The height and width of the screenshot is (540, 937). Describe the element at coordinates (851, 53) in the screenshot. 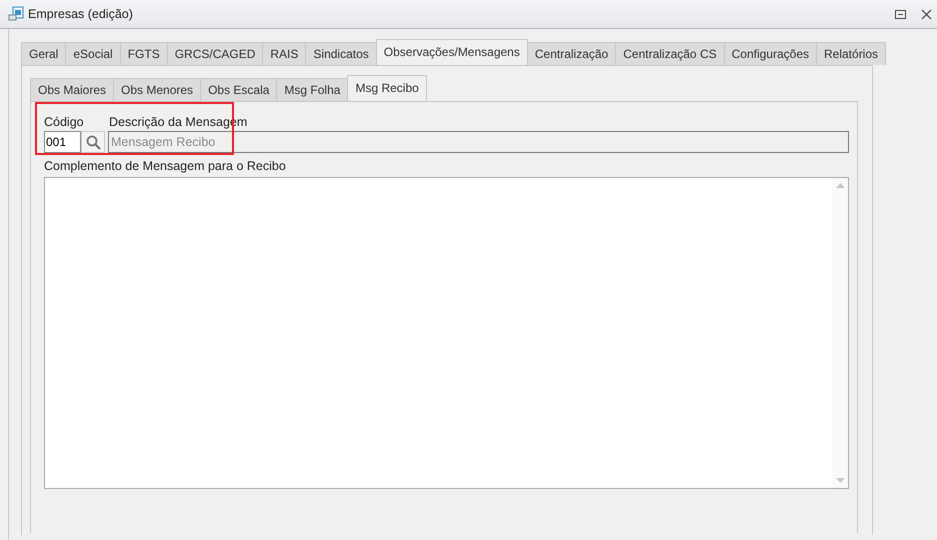

I see `tab: Relatórios` at that location.